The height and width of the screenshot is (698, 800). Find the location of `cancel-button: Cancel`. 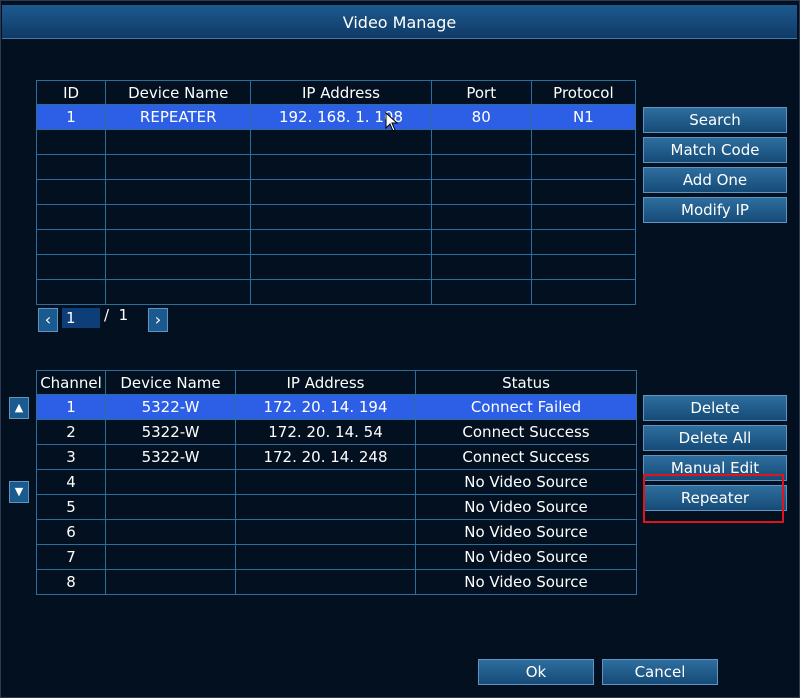

cancel-button: Cancel is located at coordinates (660, 672).